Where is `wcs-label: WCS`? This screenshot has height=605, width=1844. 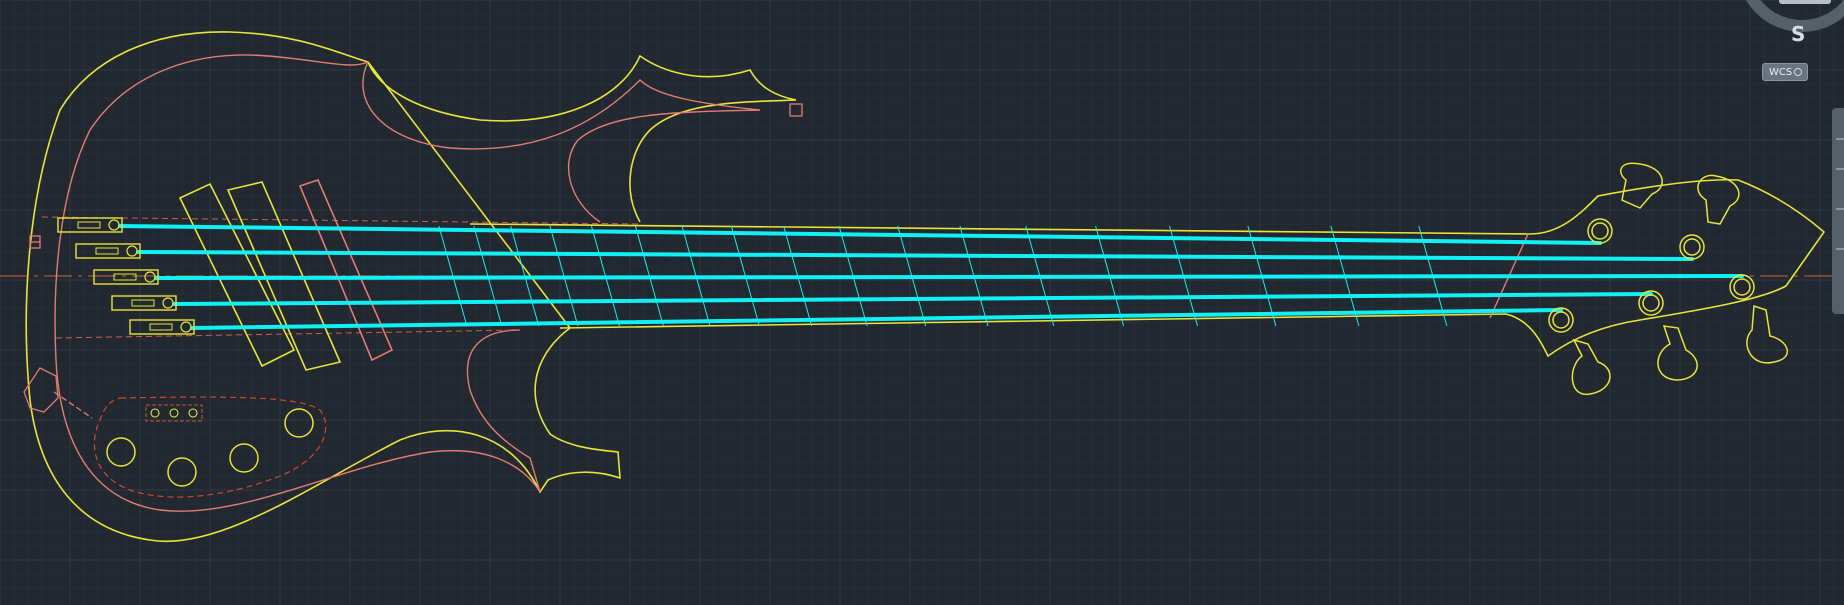
wcs-label: WCS is located at coordinates (1781, 72).